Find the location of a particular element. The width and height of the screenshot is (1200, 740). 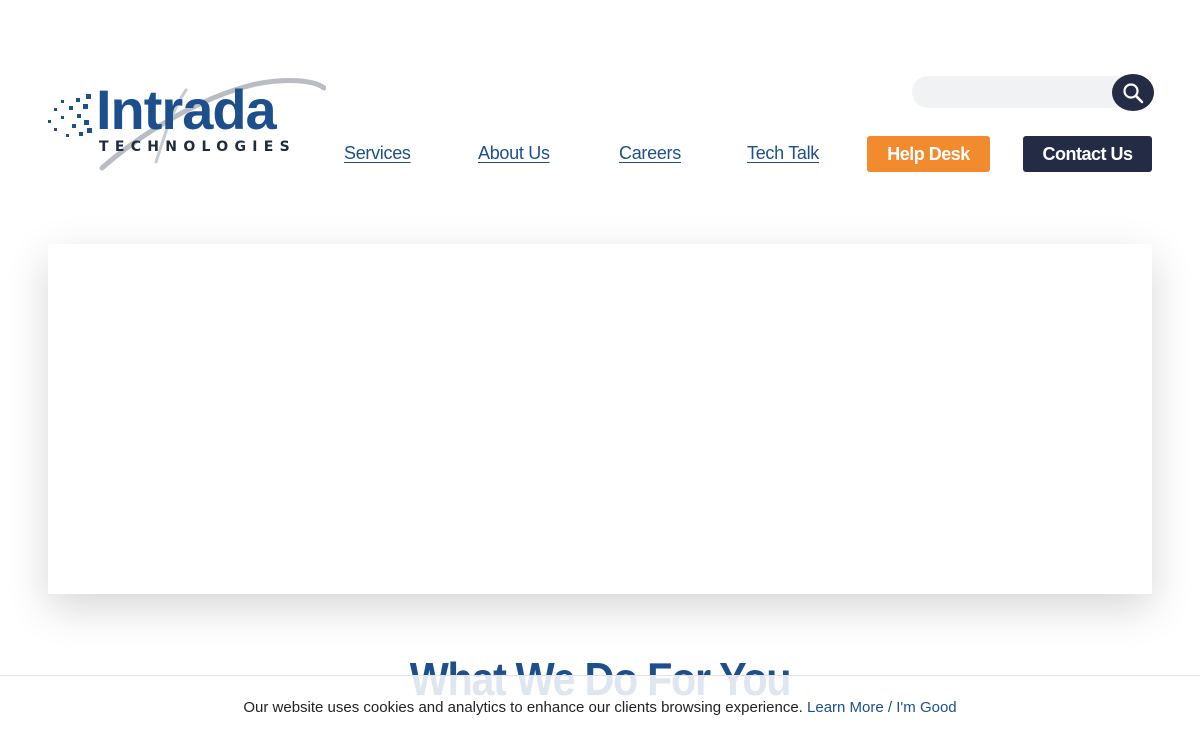

logo-wordmark: Intrada is located at coordinates (186, 109).